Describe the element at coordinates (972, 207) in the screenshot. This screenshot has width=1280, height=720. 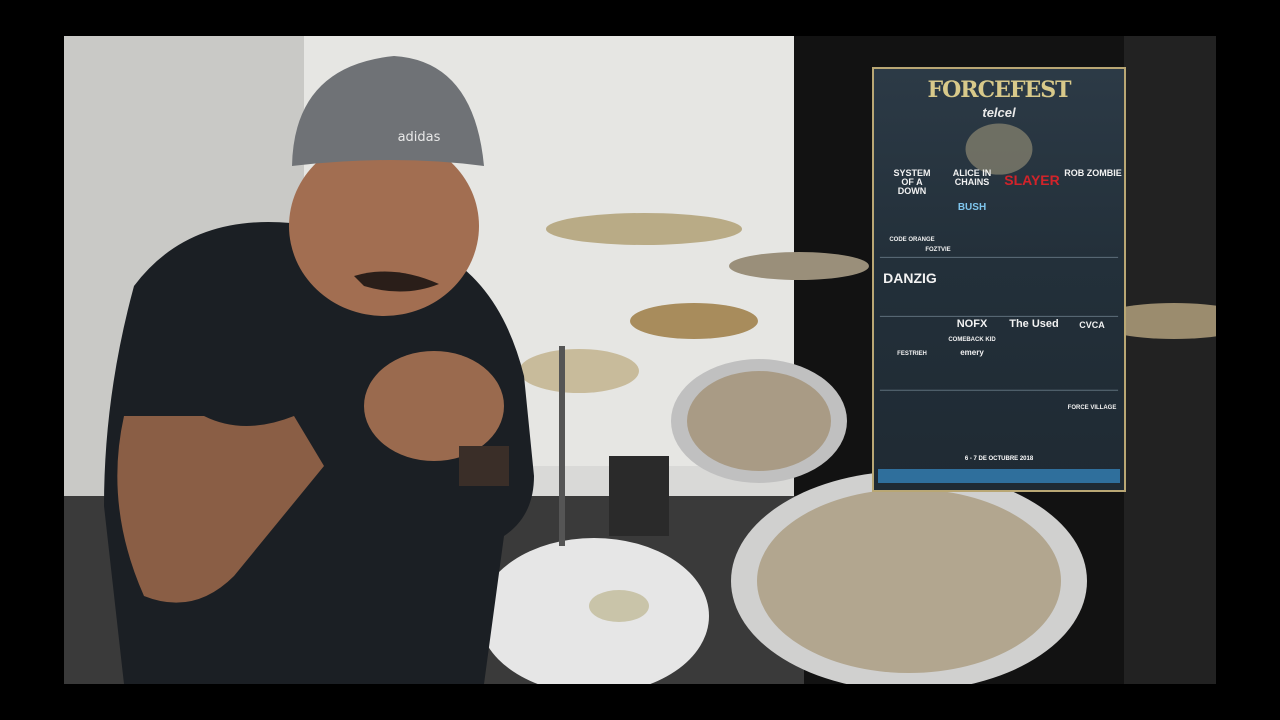
I see `band-5: BUSH` at that location.